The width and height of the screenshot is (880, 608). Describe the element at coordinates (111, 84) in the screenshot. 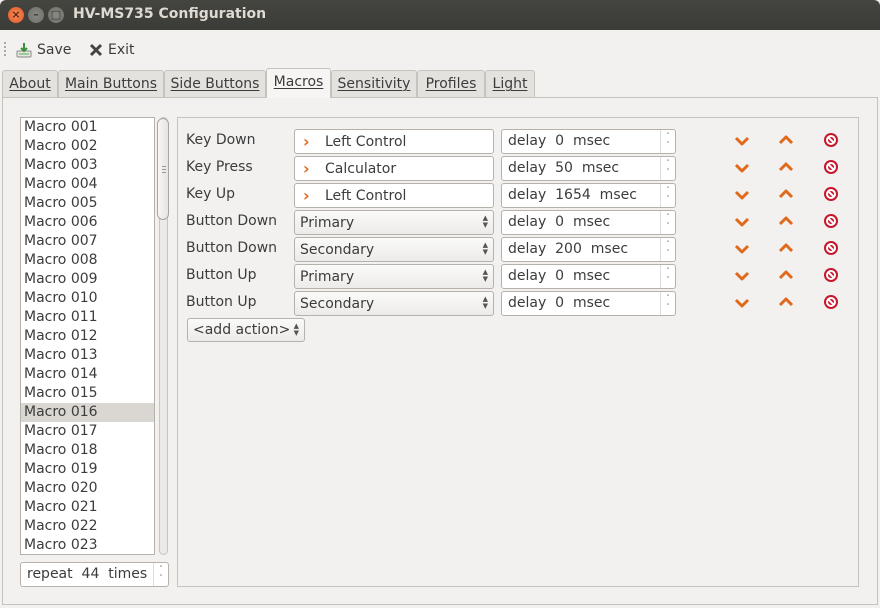

I see `tab-main-buttons: Main Buttons` at that location.